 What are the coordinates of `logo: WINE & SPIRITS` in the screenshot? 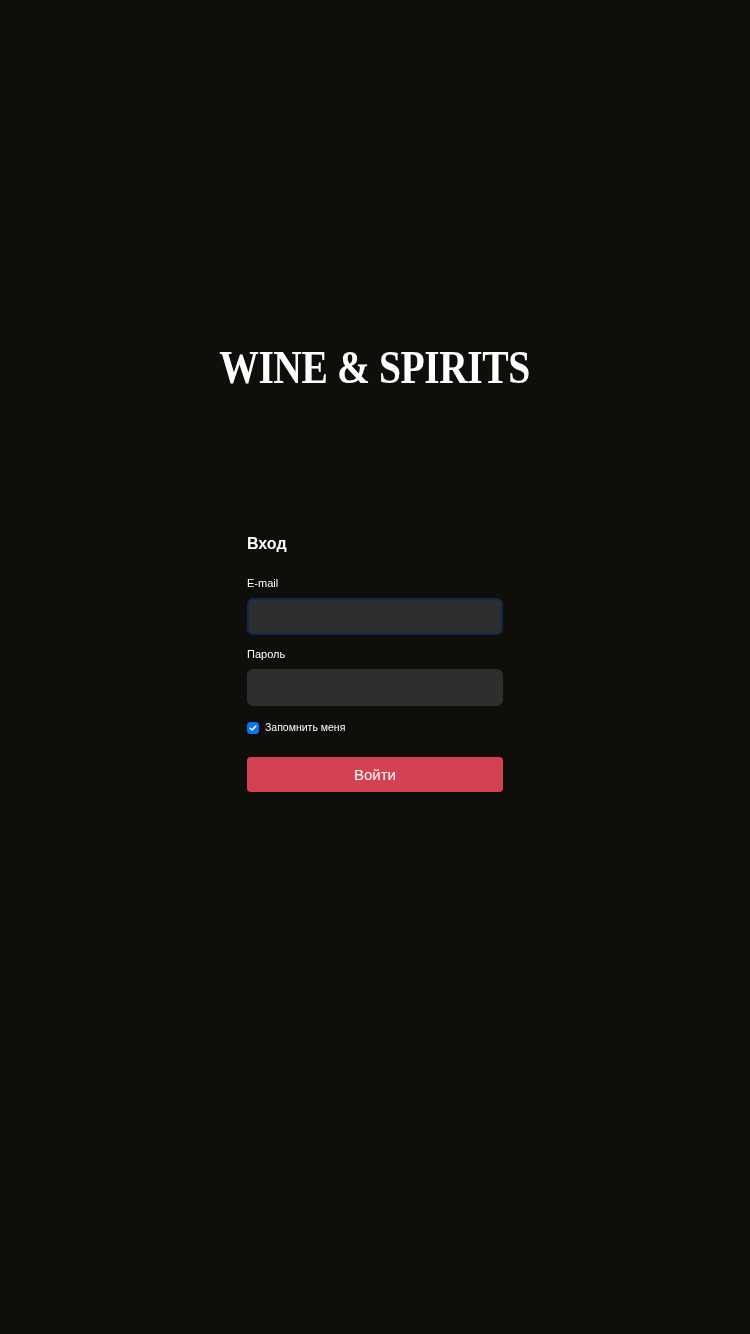 It's located at (375, 368).